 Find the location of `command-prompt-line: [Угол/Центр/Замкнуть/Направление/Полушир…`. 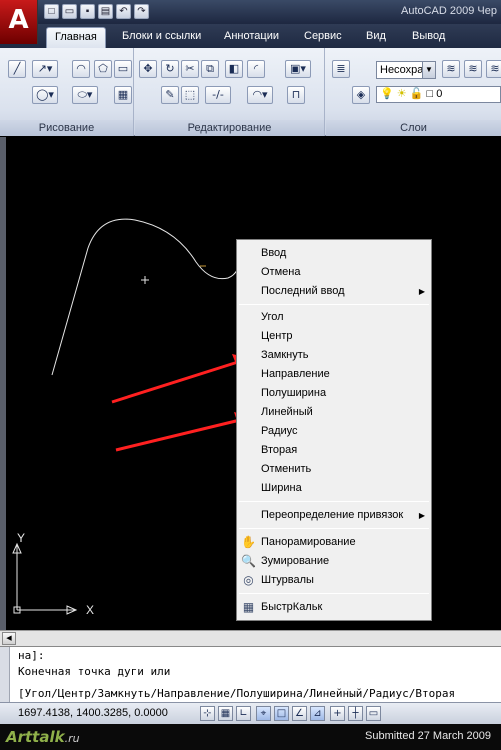

command-prompt-line: [Угол/Центр/Замкнуть/Направление/Полушир… is located at coordinates (236, 693).